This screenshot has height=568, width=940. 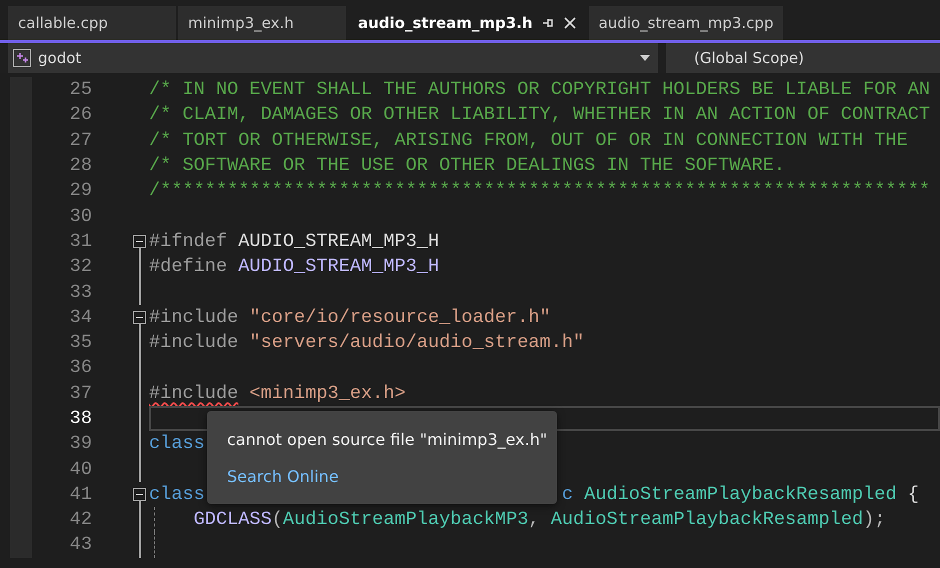 What do you see at coordinates (80, 89) in the screenshot?
I see `line-number: 25` at bounding box center [80, 89].